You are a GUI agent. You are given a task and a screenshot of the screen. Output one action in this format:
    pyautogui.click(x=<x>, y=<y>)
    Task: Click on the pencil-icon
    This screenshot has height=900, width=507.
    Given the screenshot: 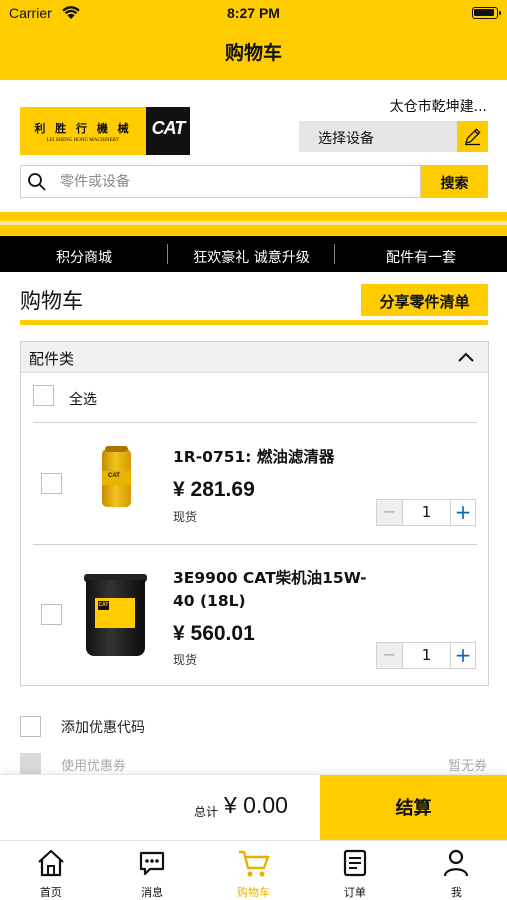 What is the action you would take?
    pyautogui.click(x=473, y=137)
    